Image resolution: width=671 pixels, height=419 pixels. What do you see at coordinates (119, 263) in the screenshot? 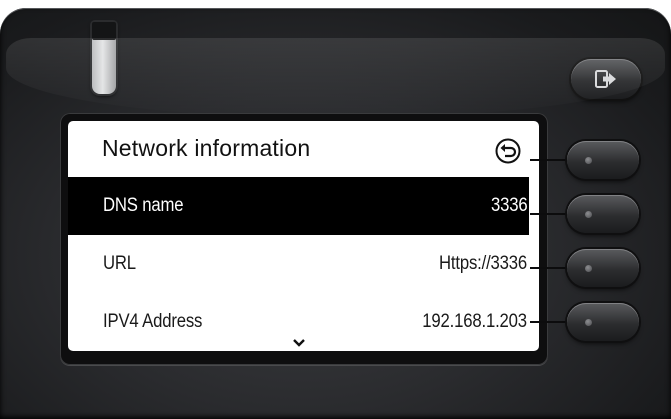
I see `row-label: URL` at bounding box center [119, 263].